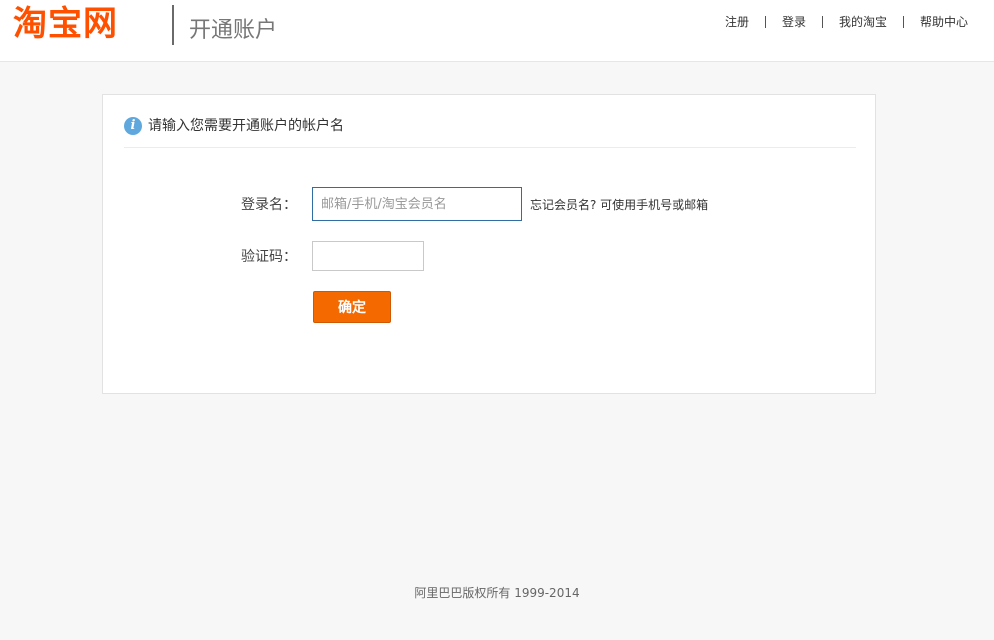 The height and width of the screenshot is (640, 994). Describe the element at coordinates (368, 256) in the screenshot. I see `captcha-input` at that location.